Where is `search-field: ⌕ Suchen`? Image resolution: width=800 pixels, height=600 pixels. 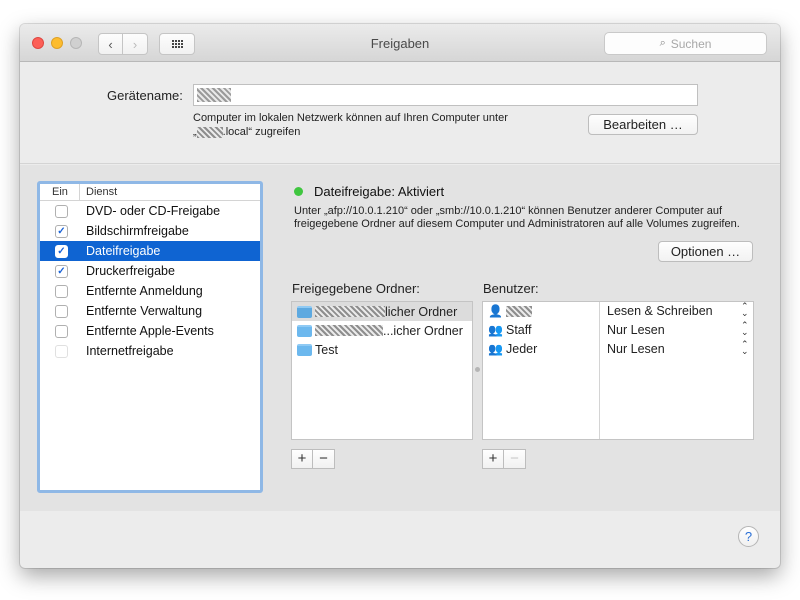
search-field: ⌕ Suchen is located at coordinates (685, 43).